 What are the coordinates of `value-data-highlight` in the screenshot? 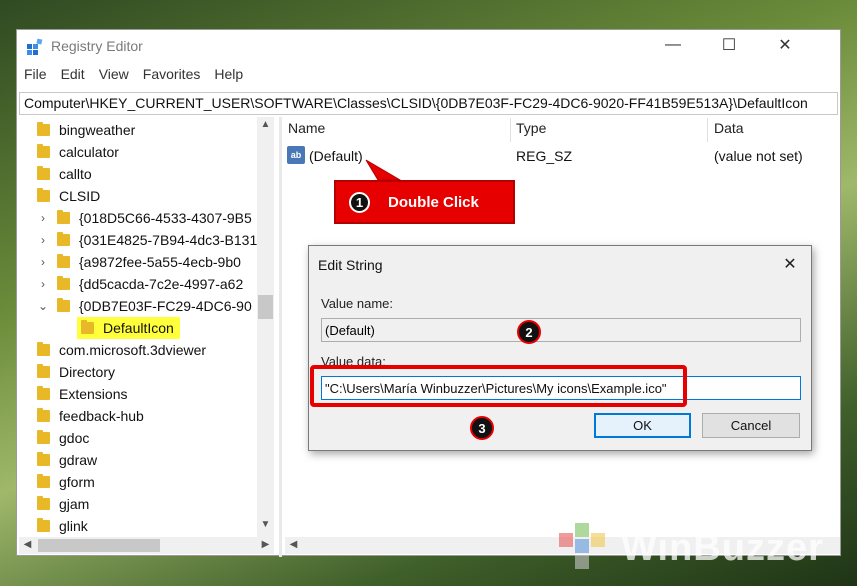 It's located at (498, 386).